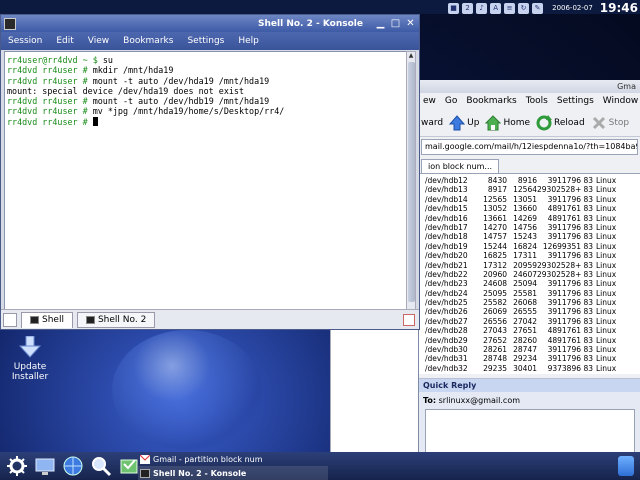 Image resolution: width=640 pixels, height=480 pixels. What do you see at coordinates (248, 41) in the screenshot?
I see `menu-help: Help` at bounding box center [248, 41].